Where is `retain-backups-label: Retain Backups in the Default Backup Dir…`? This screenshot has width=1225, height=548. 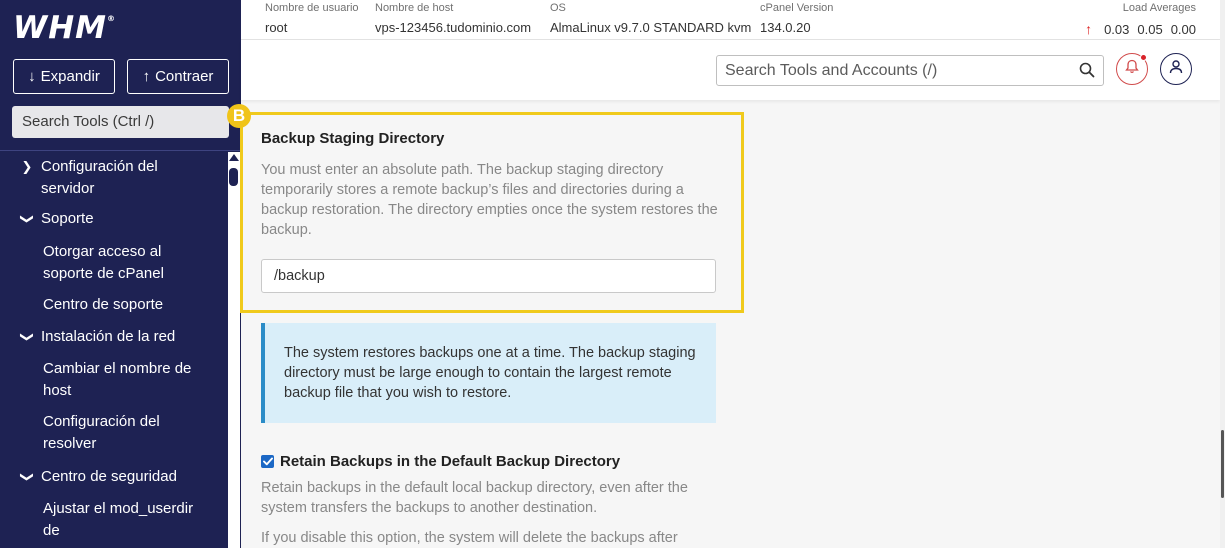
retain-backups-label: Retain Backups in the Default Backup Dir… is located at coordinates (450, 461).